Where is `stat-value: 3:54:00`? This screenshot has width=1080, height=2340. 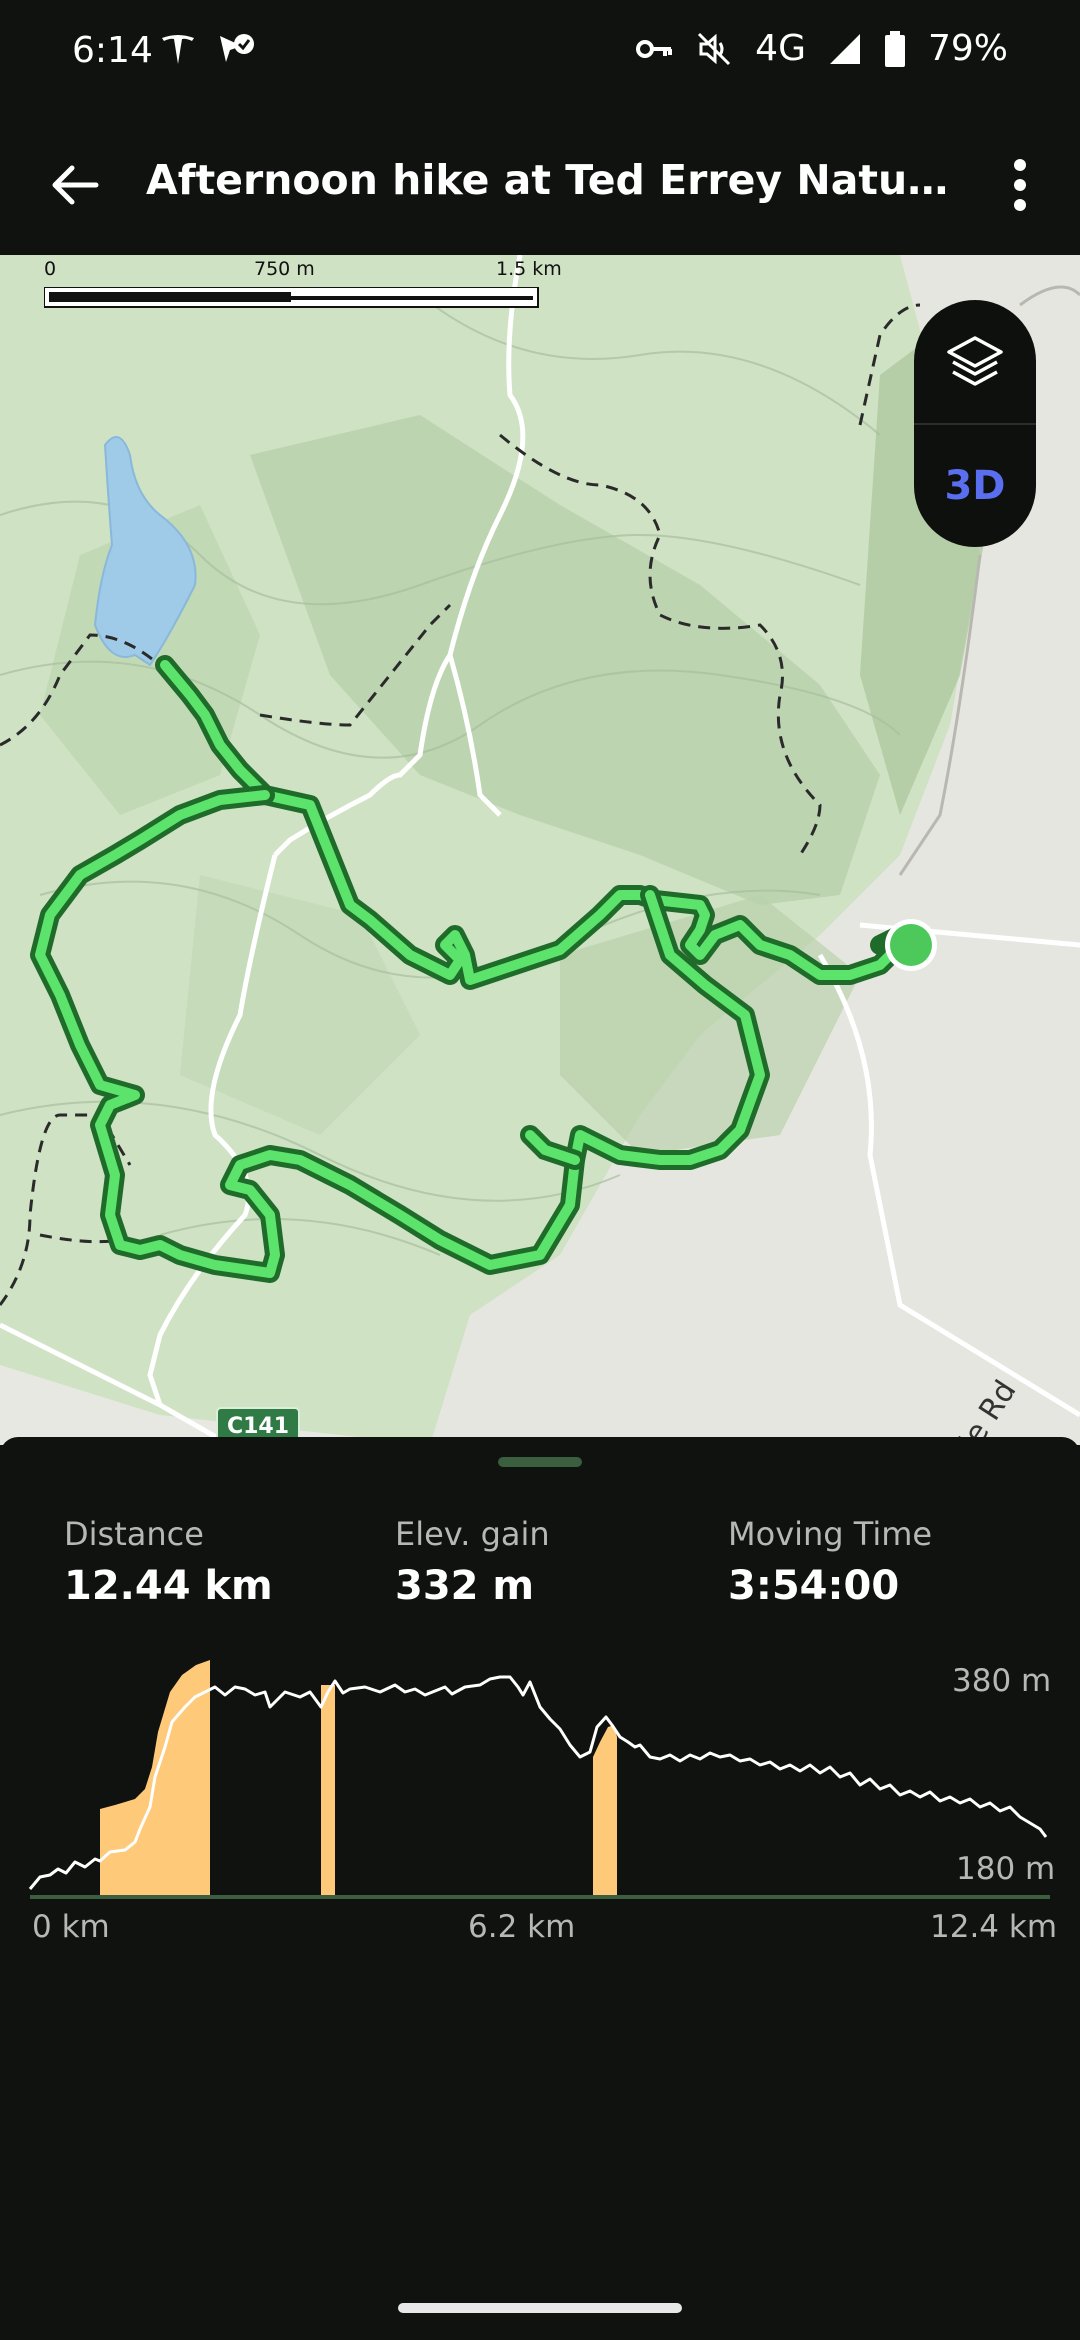
stat-value: 3:54:00 is located at coordinates (814, 1586).